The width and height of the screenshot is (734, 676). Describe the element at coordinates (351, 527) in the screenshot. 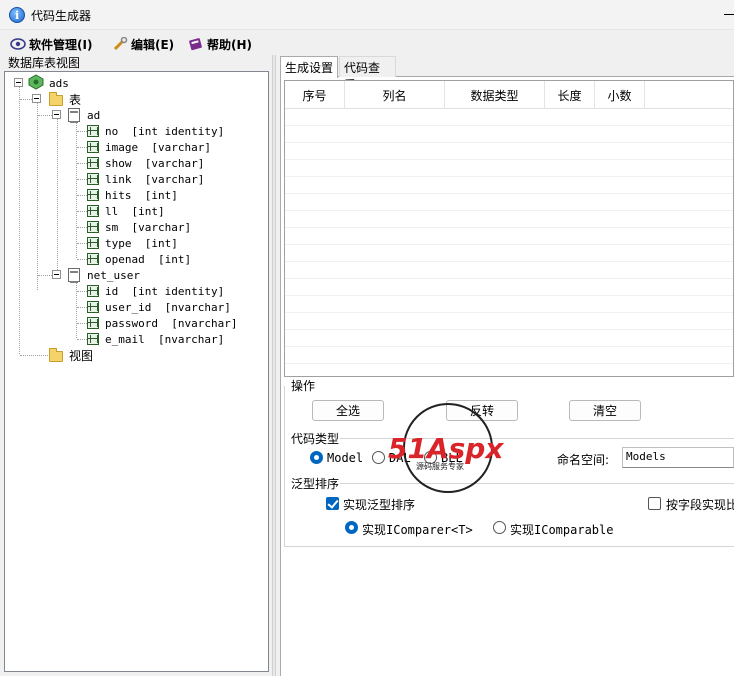

I see `radio-icomparer` at that location.